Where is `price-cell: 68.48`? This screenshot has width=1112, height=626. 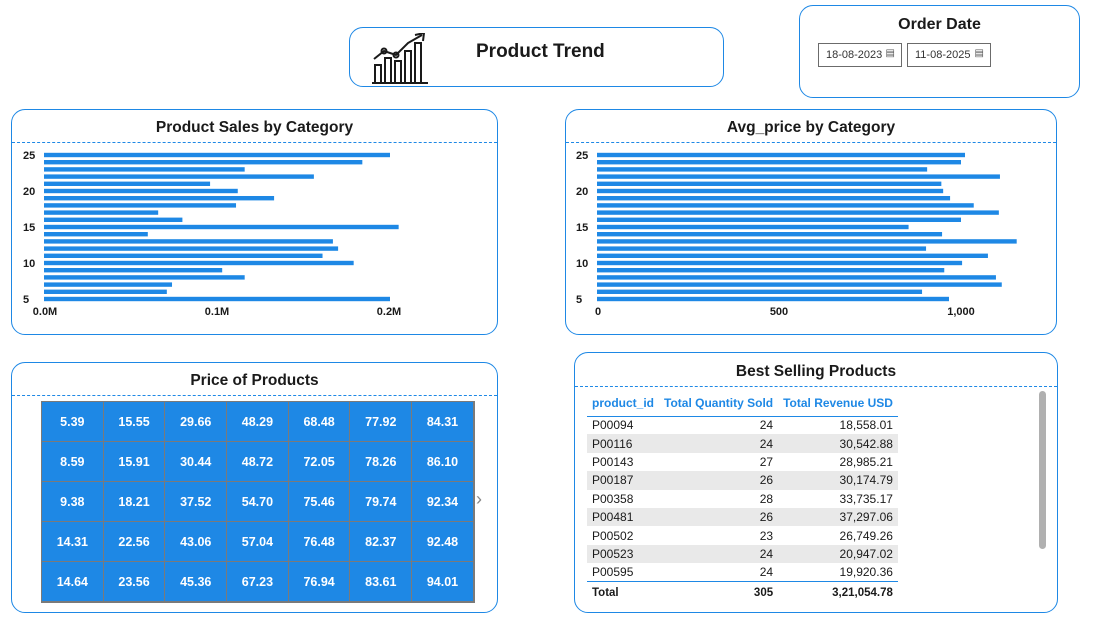
price-cell: 68.48 is located at coordinates (319, 422).